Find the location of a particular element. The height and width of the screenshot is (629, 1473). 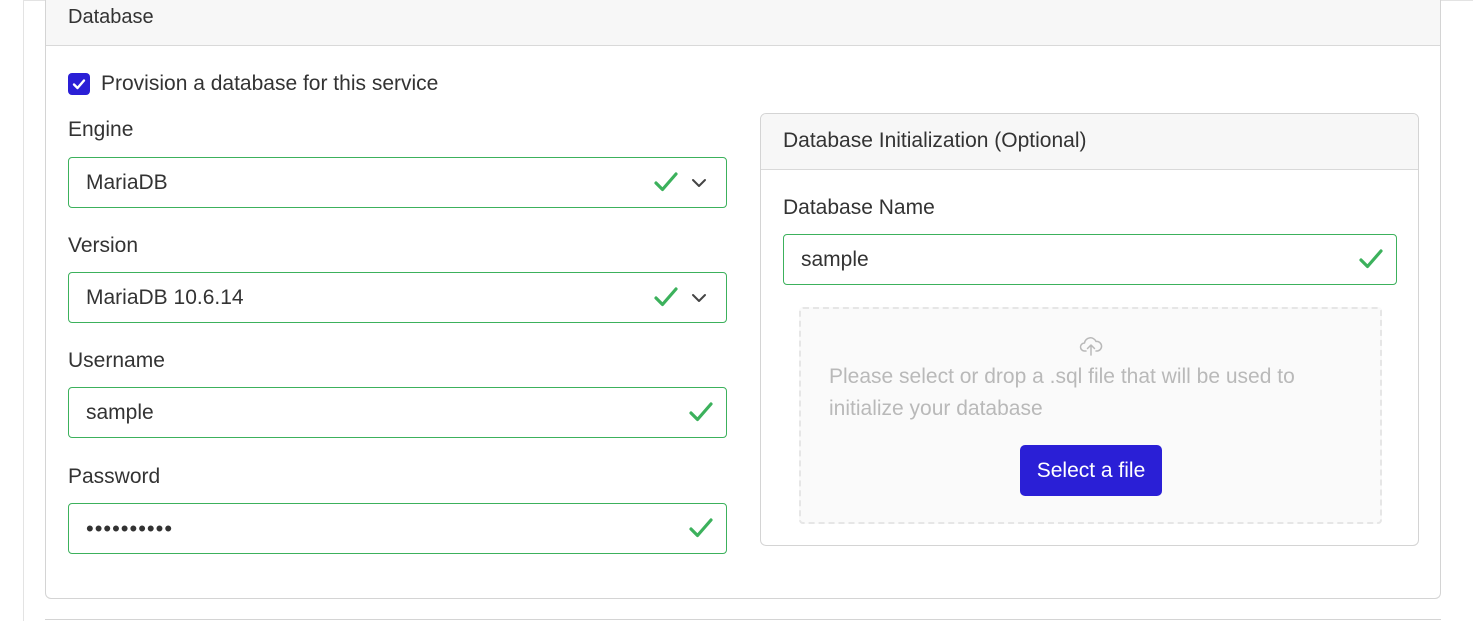

engine-label: Engine is located at coordinates (101, 129).